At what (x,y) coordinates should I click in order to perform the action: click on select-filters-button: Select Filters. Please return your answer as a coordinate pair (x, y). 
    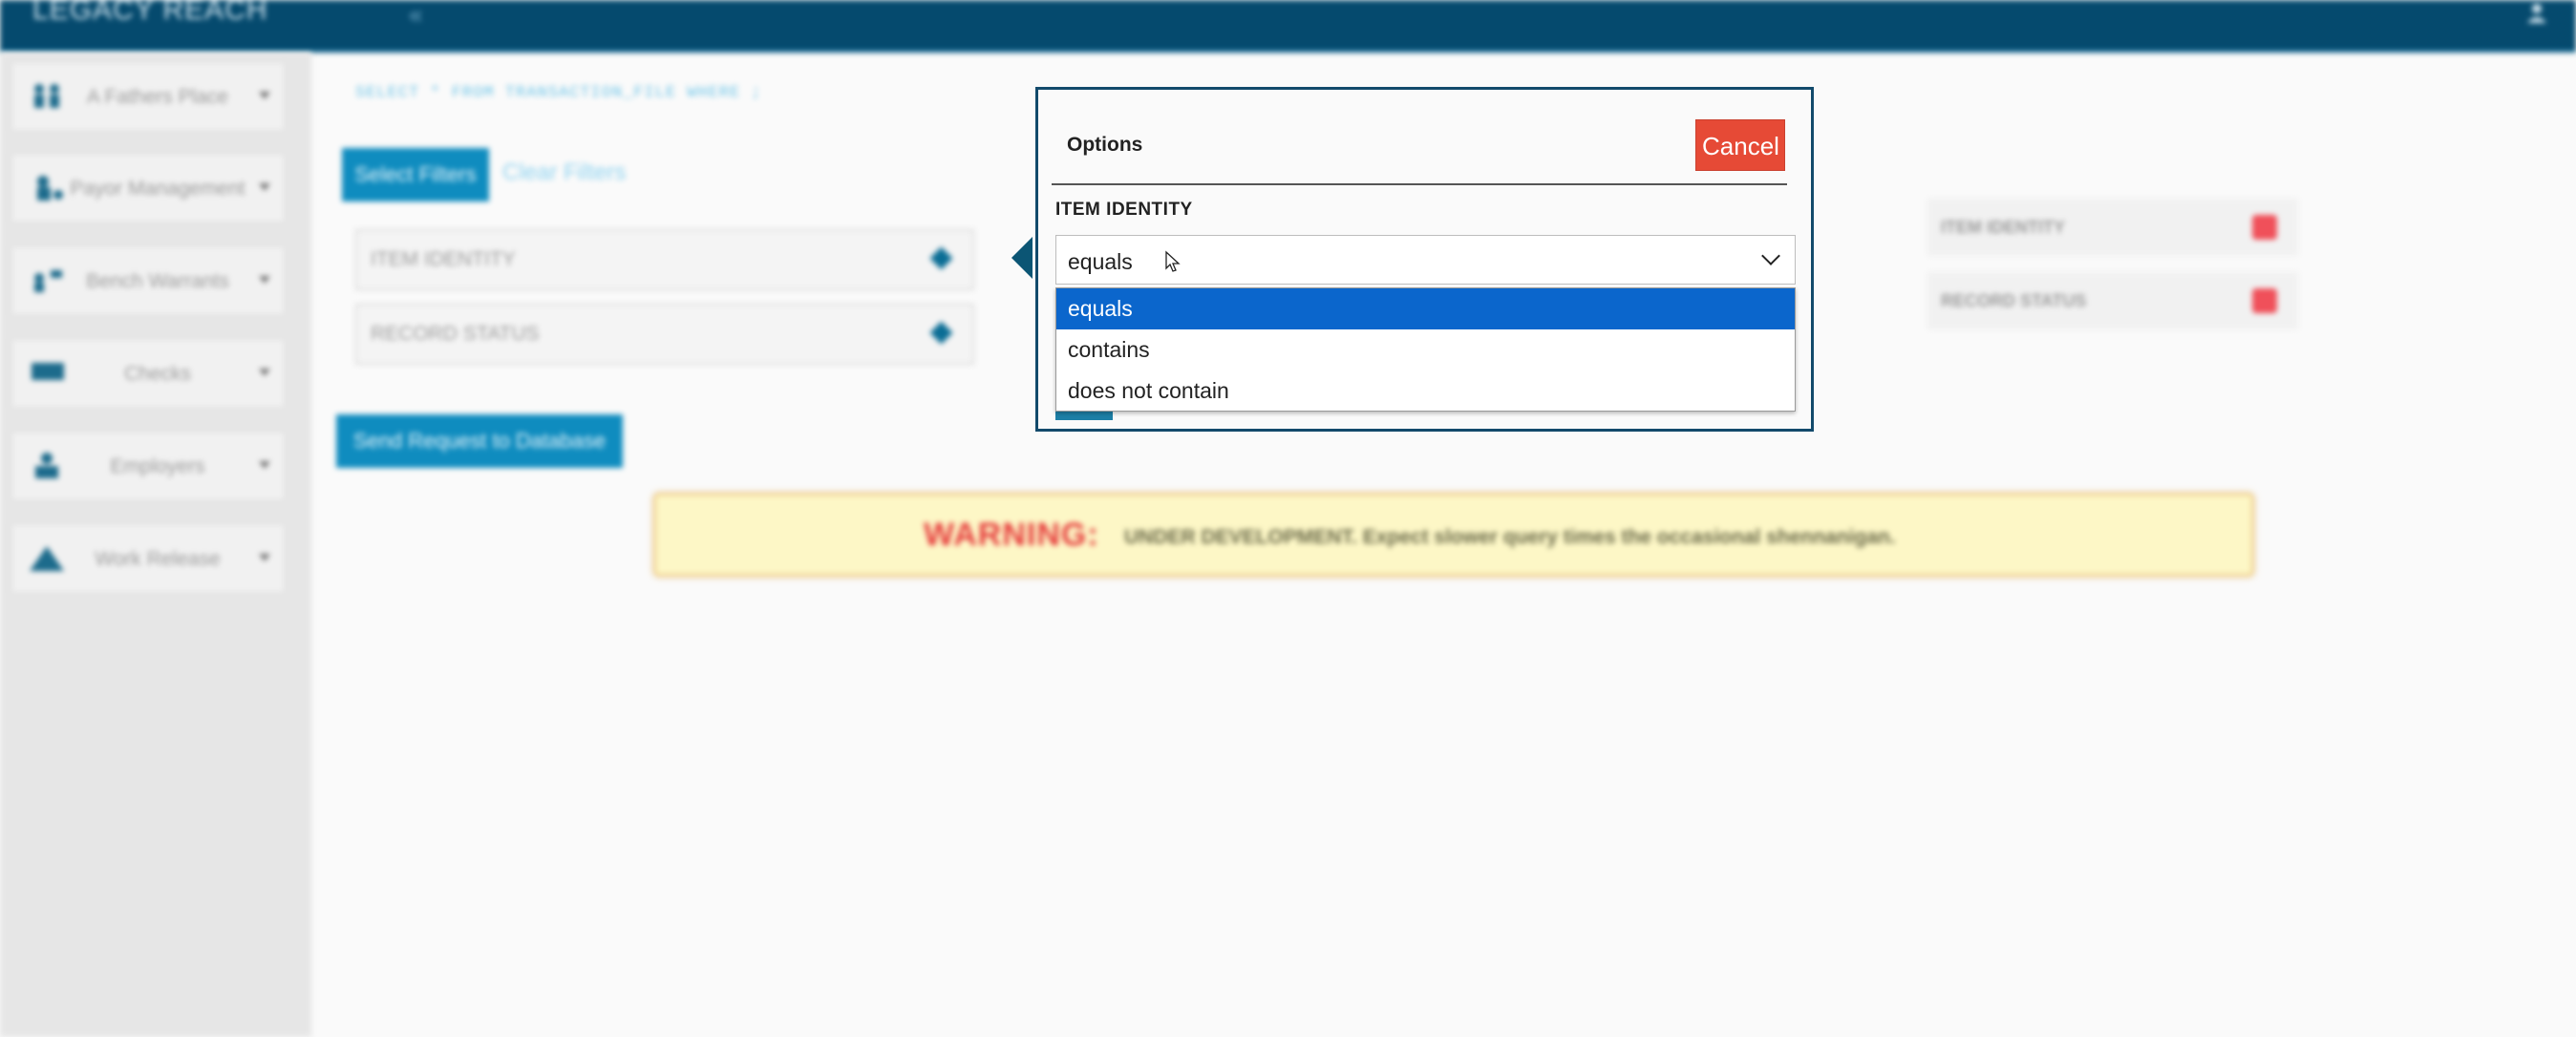
    Looking at the image, I should click on (415, 174).